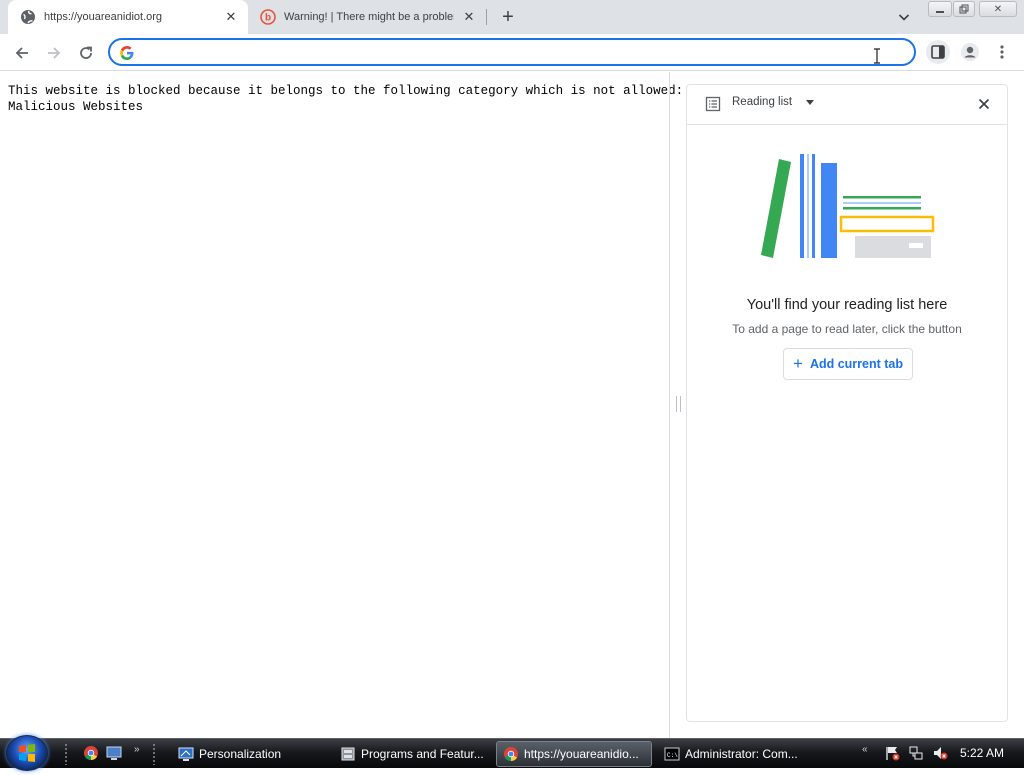 This screenshot has width=1024, height=775. I want to click on plus-icon: +, so click(798, 363).